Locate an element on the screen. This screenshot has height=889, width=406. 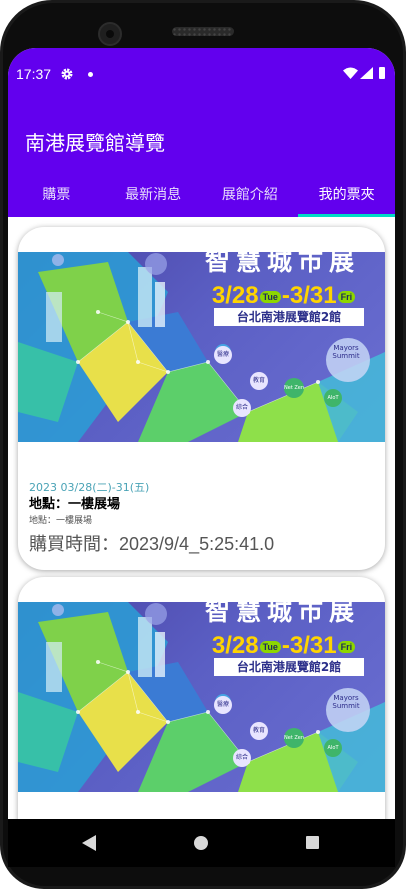
tab-buy-ticket: 購票 is located at coordinates (56, 194).